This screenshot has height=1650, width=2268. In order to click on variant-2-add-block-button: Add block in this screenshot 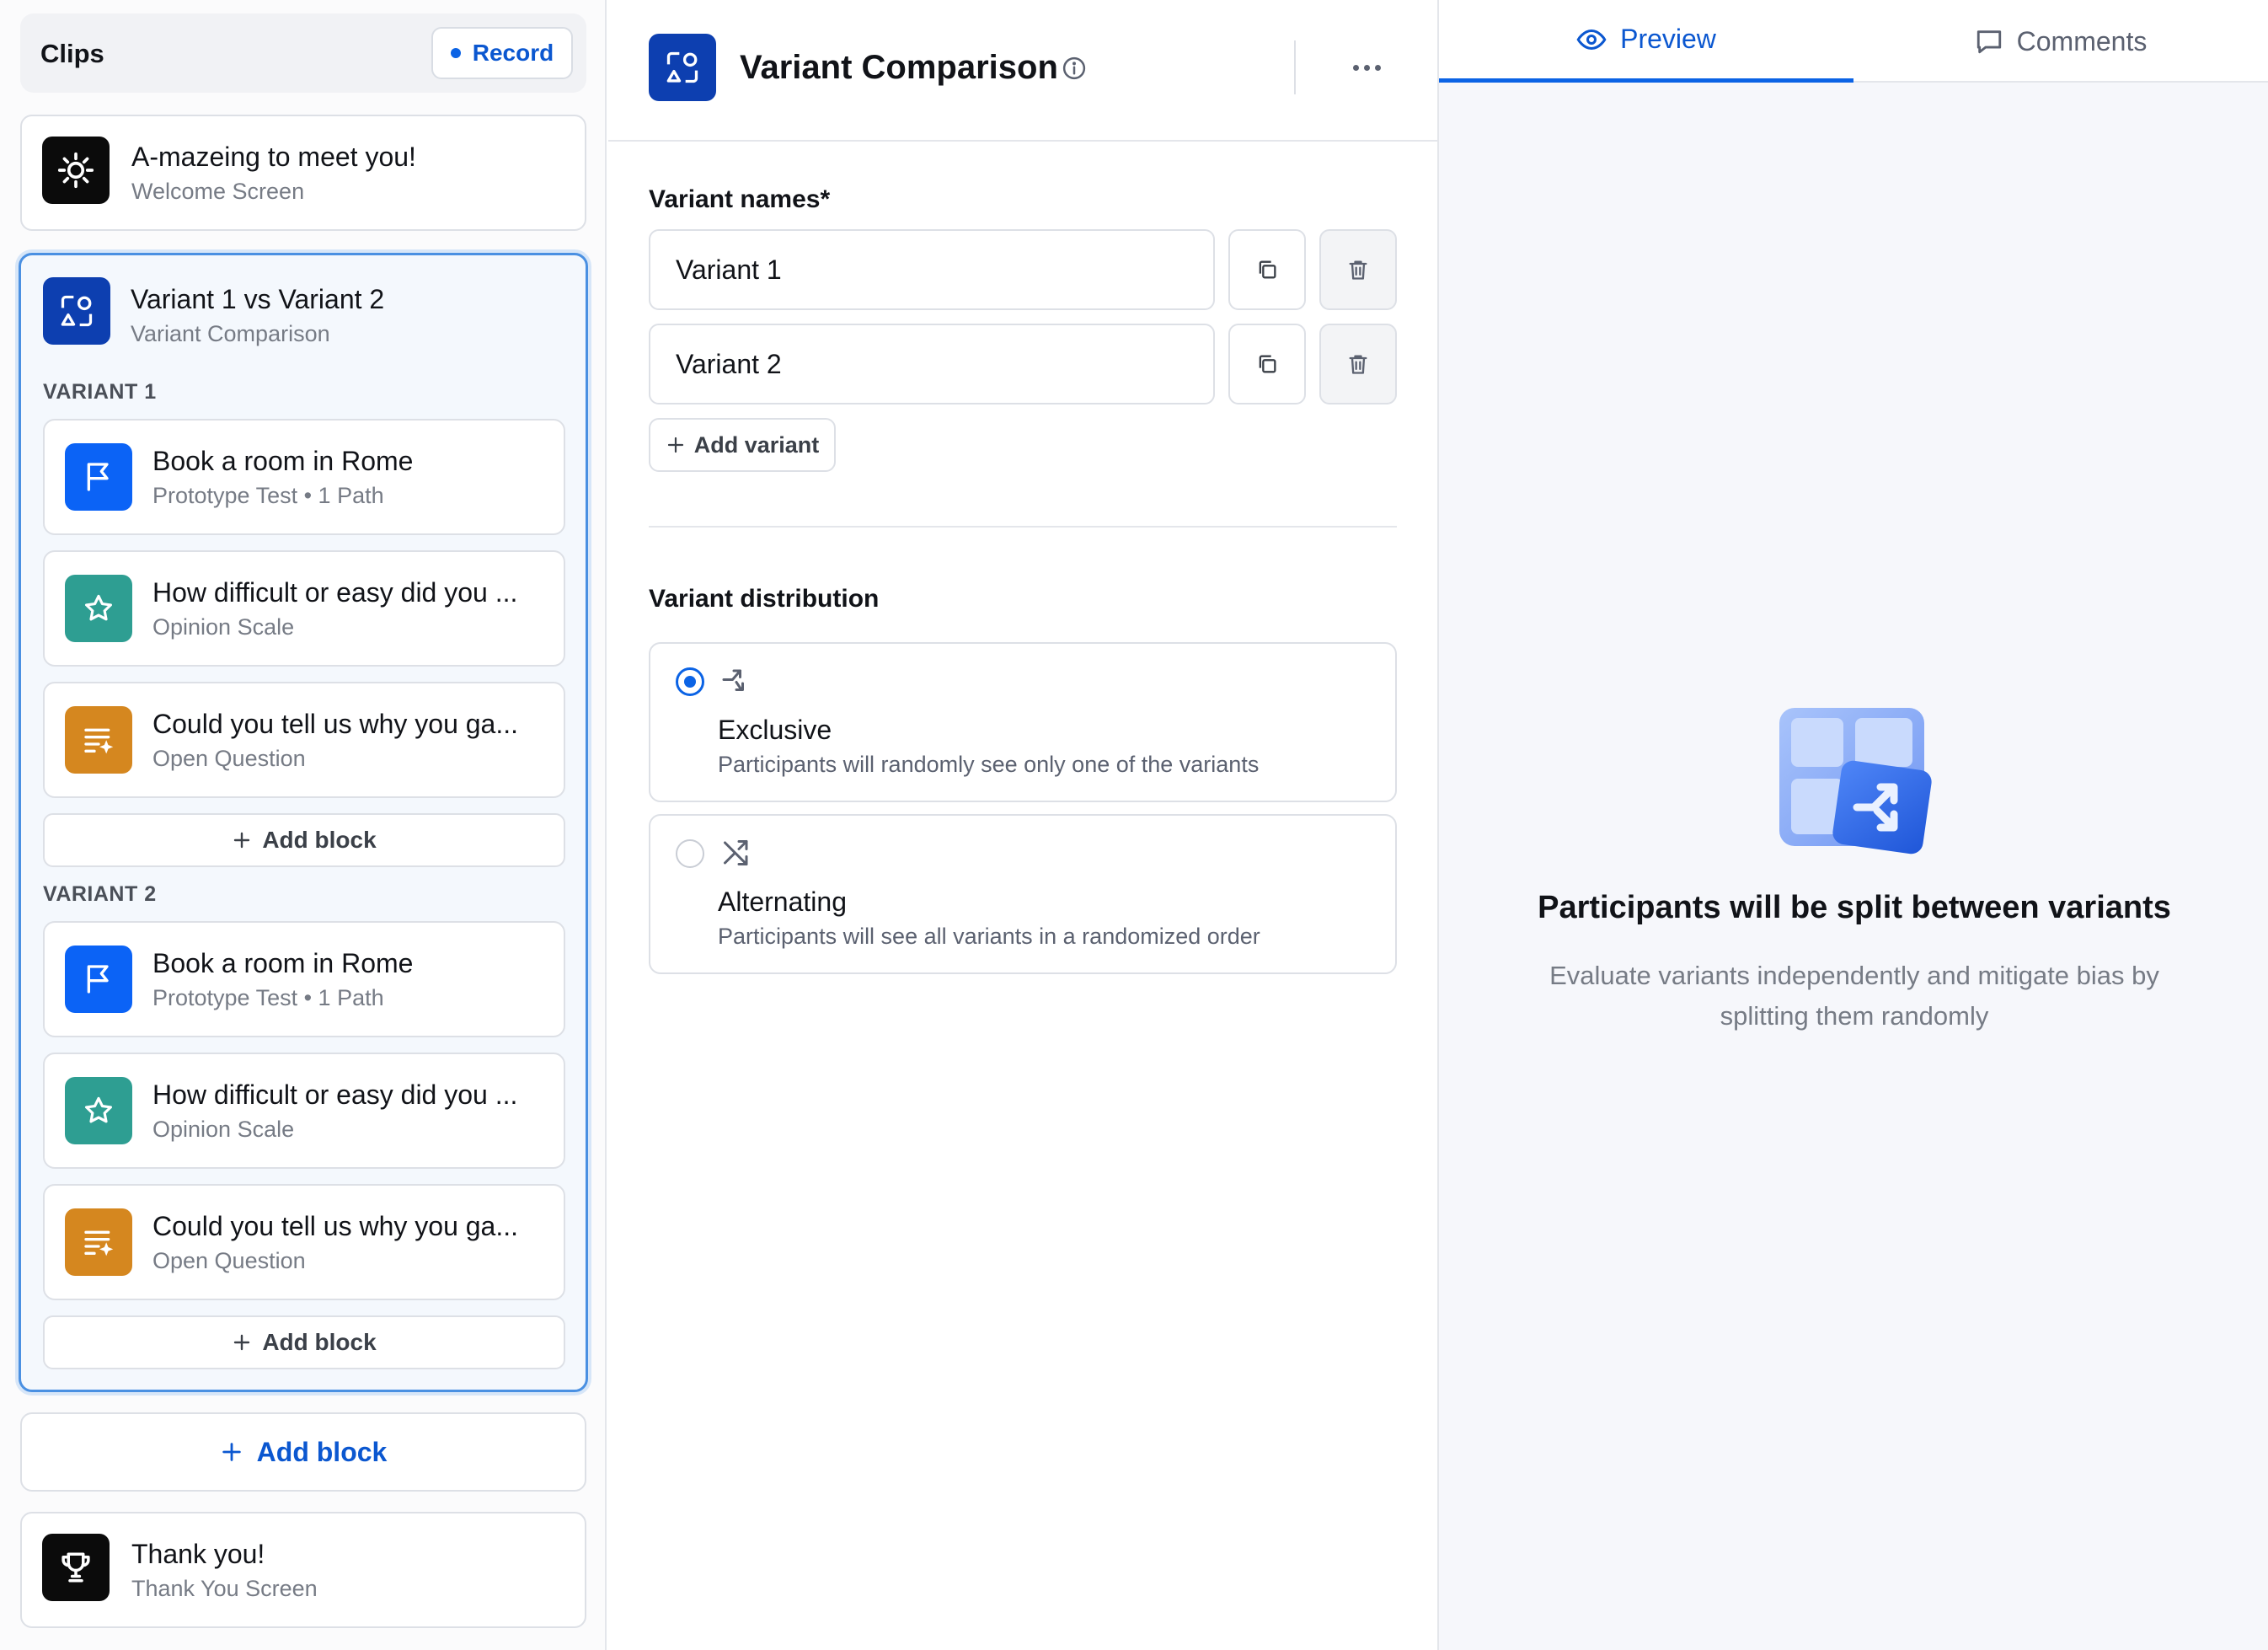, I will do `click(304, 1342)`.